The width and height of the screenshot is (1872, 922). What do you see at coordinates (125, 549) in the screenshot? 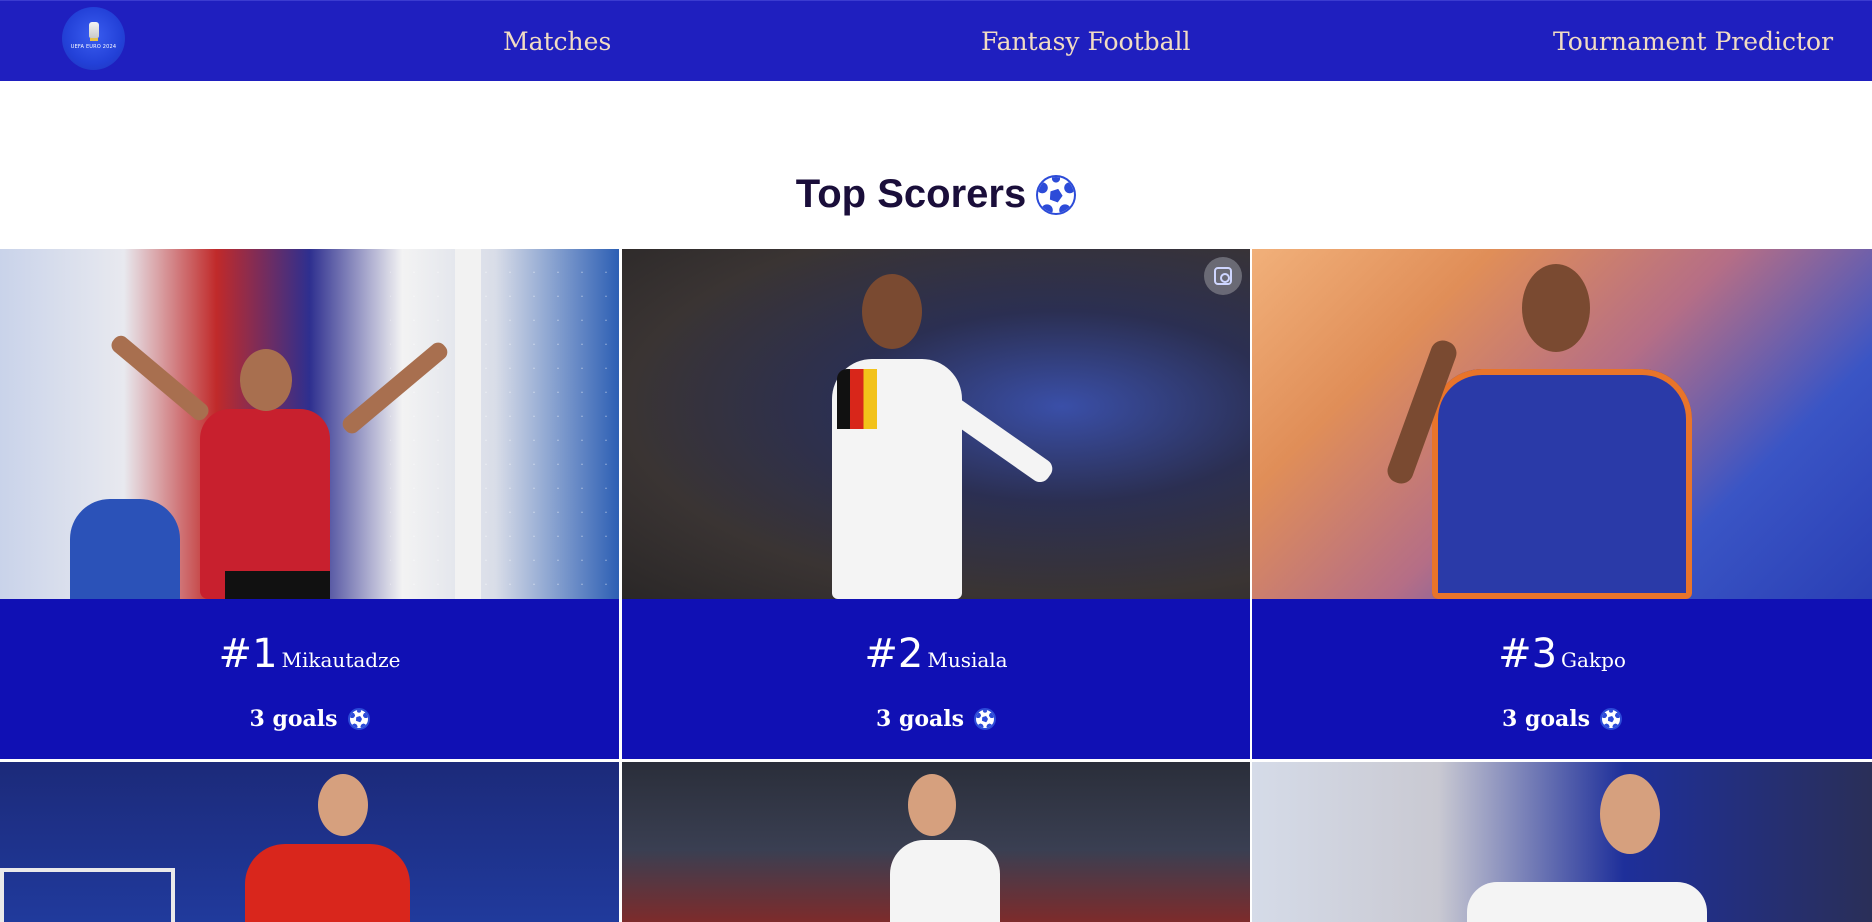
I see `photographer` at bounding box center [125, 549].